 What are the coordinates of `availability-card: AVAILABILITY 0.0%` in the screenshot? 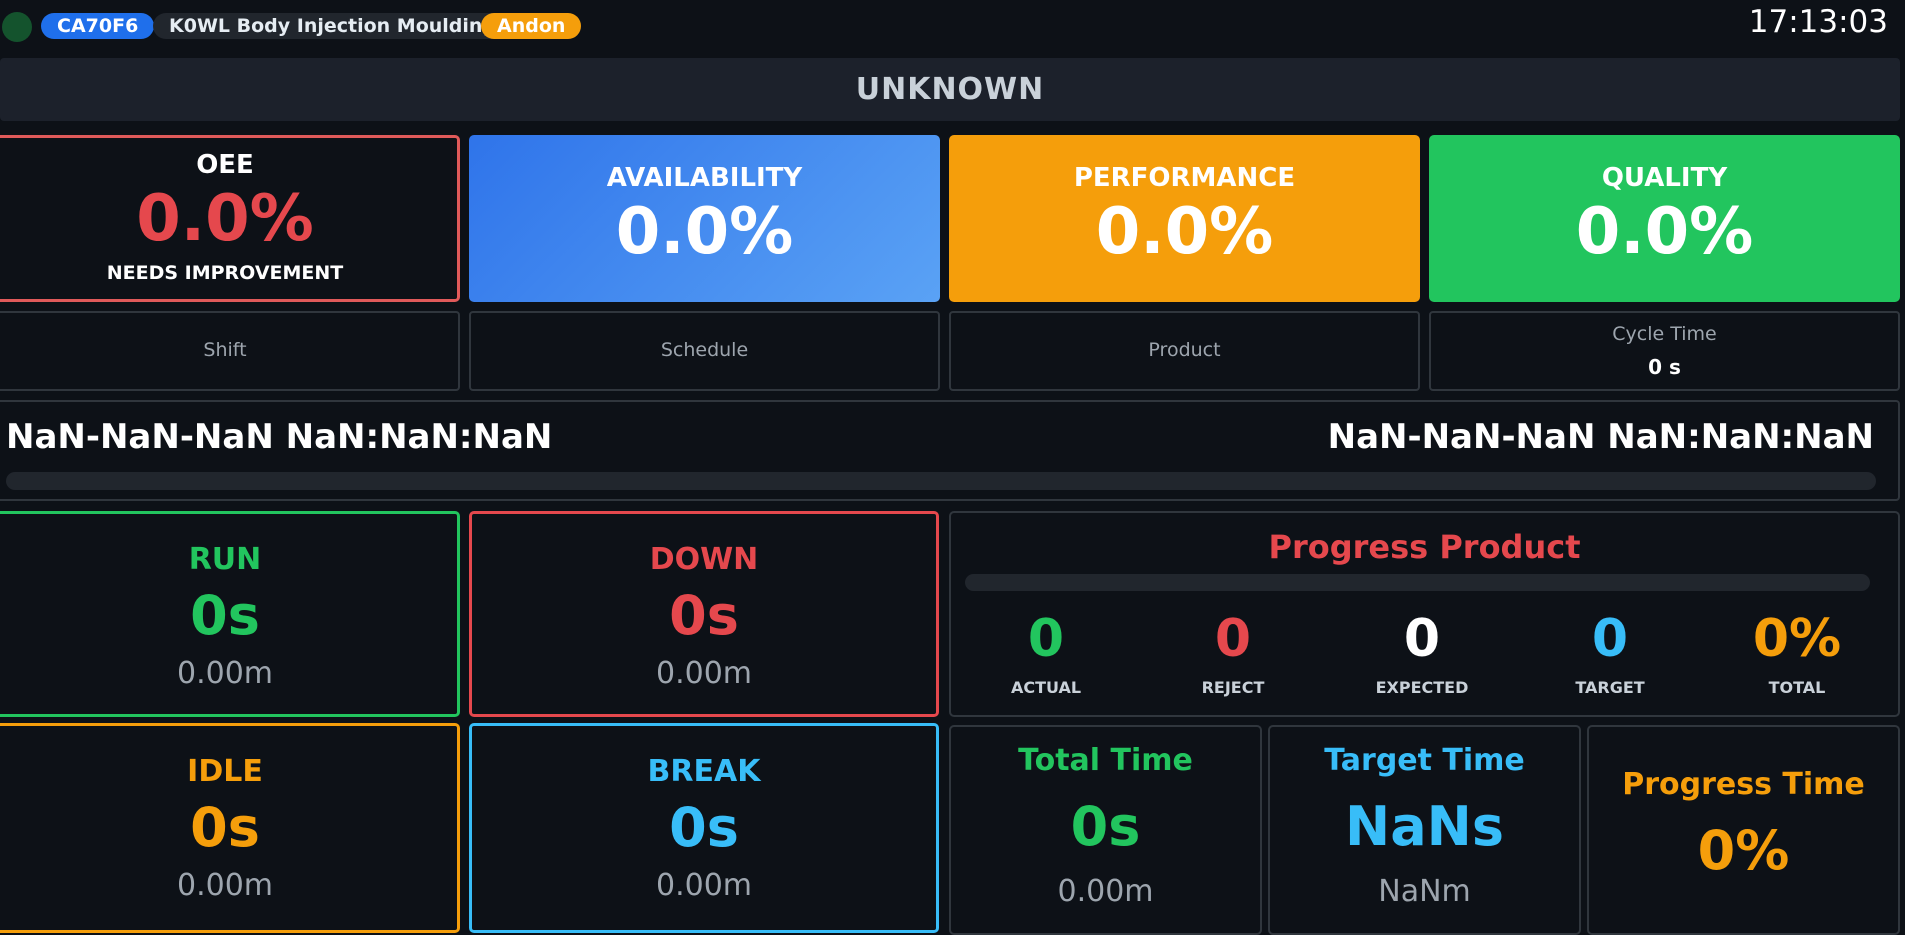 It's located at (704, 218).